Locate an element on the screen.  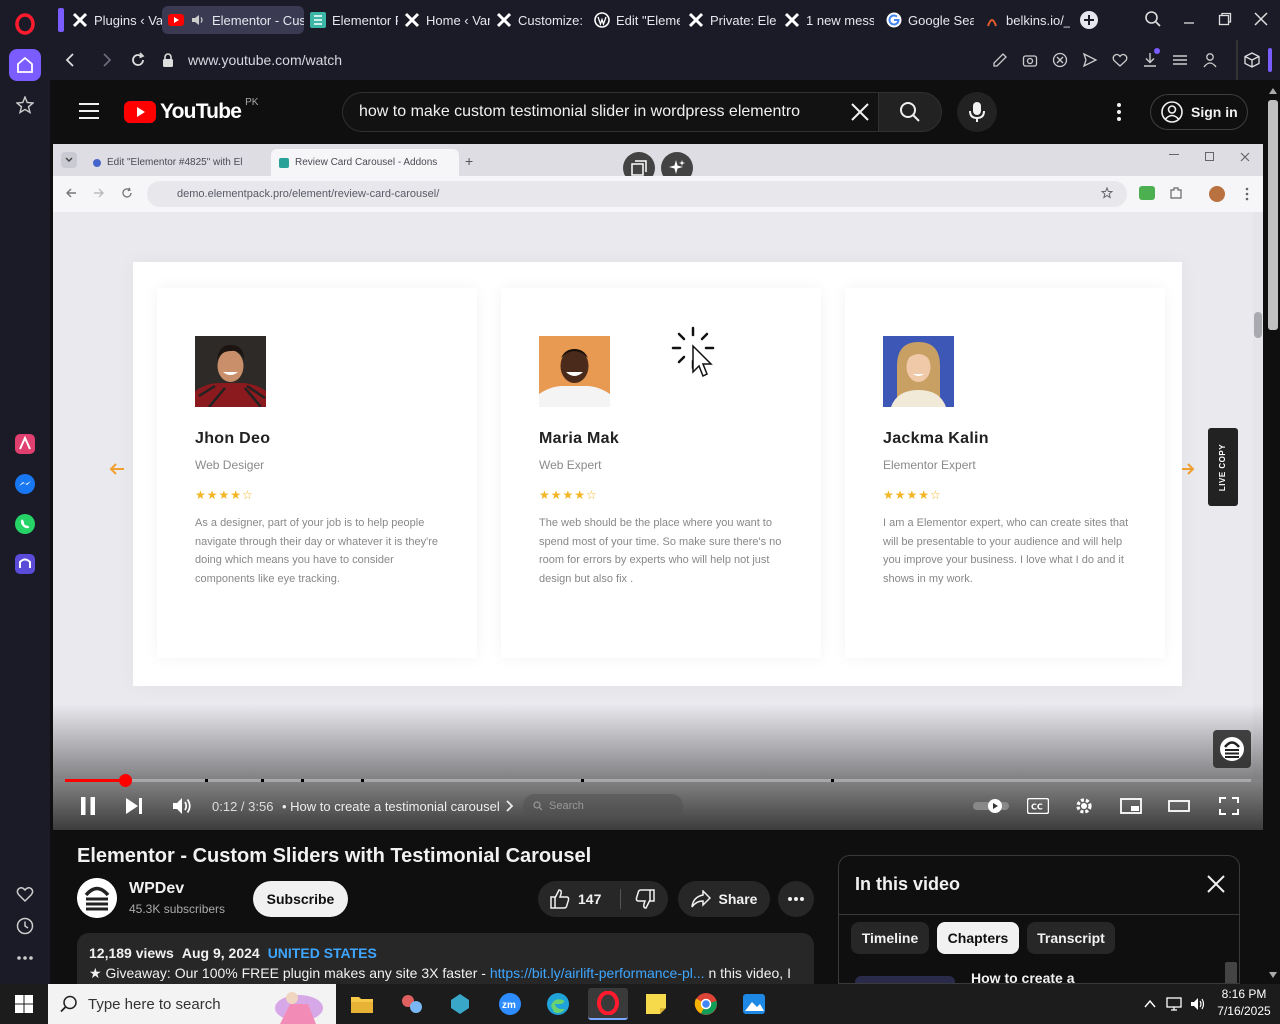
channel-watermark-icon is located at coordinates (1232, 749).